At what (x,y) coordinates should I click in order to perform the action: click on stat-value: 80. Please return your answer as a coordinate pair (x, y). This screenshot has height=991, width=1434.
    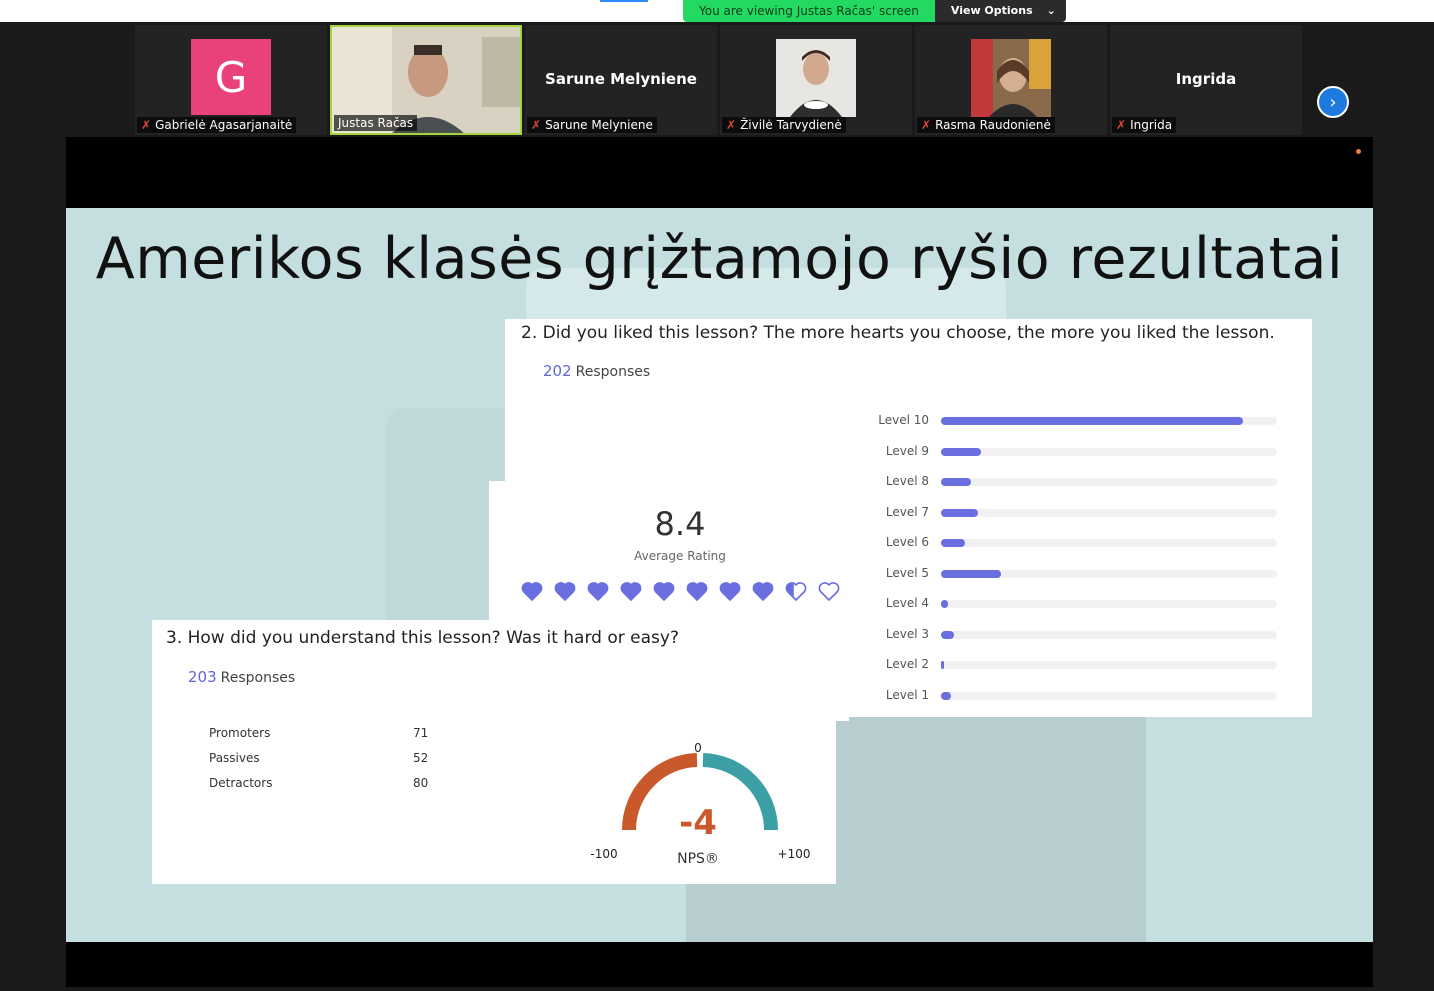
    Looking at the image, I should click on (421, 783).